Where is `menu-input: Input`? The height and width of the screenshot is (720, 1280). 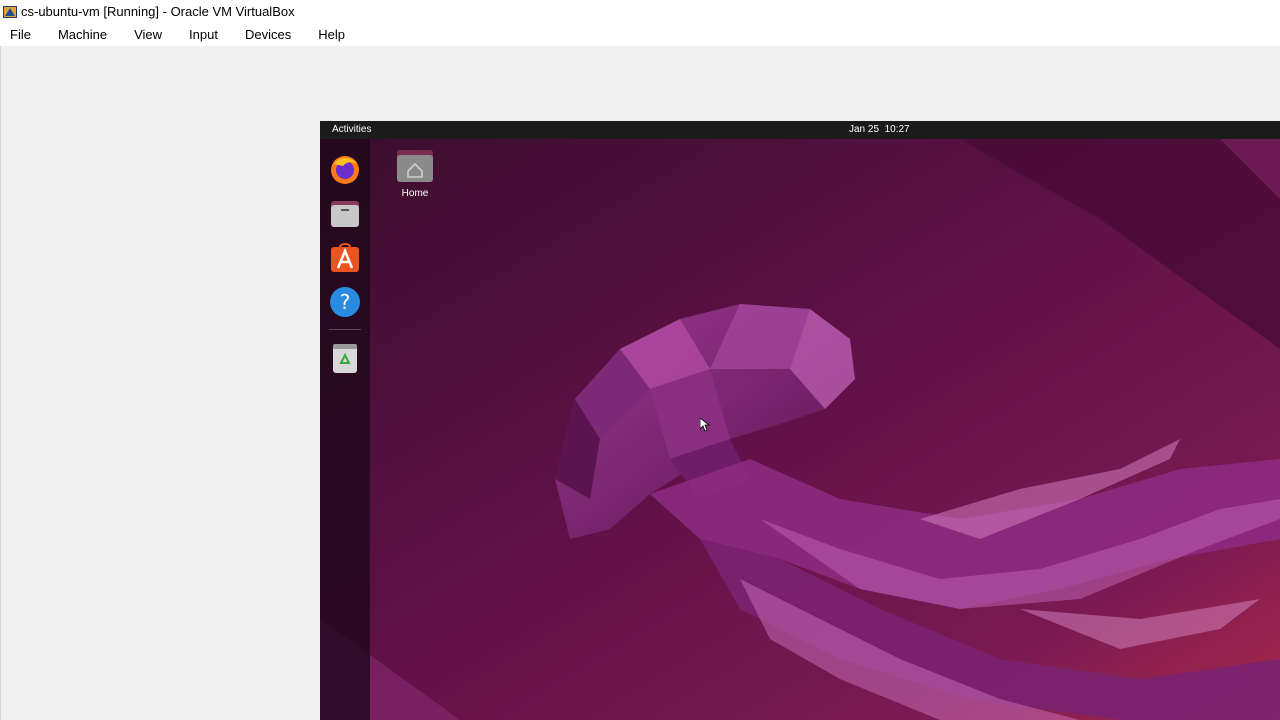
menu-input: Input is located at coordinates (202, 34).